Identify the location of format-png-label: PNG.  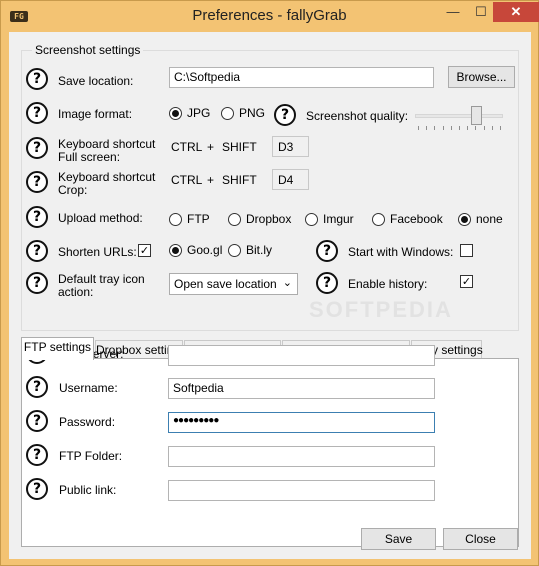
(252, 113).